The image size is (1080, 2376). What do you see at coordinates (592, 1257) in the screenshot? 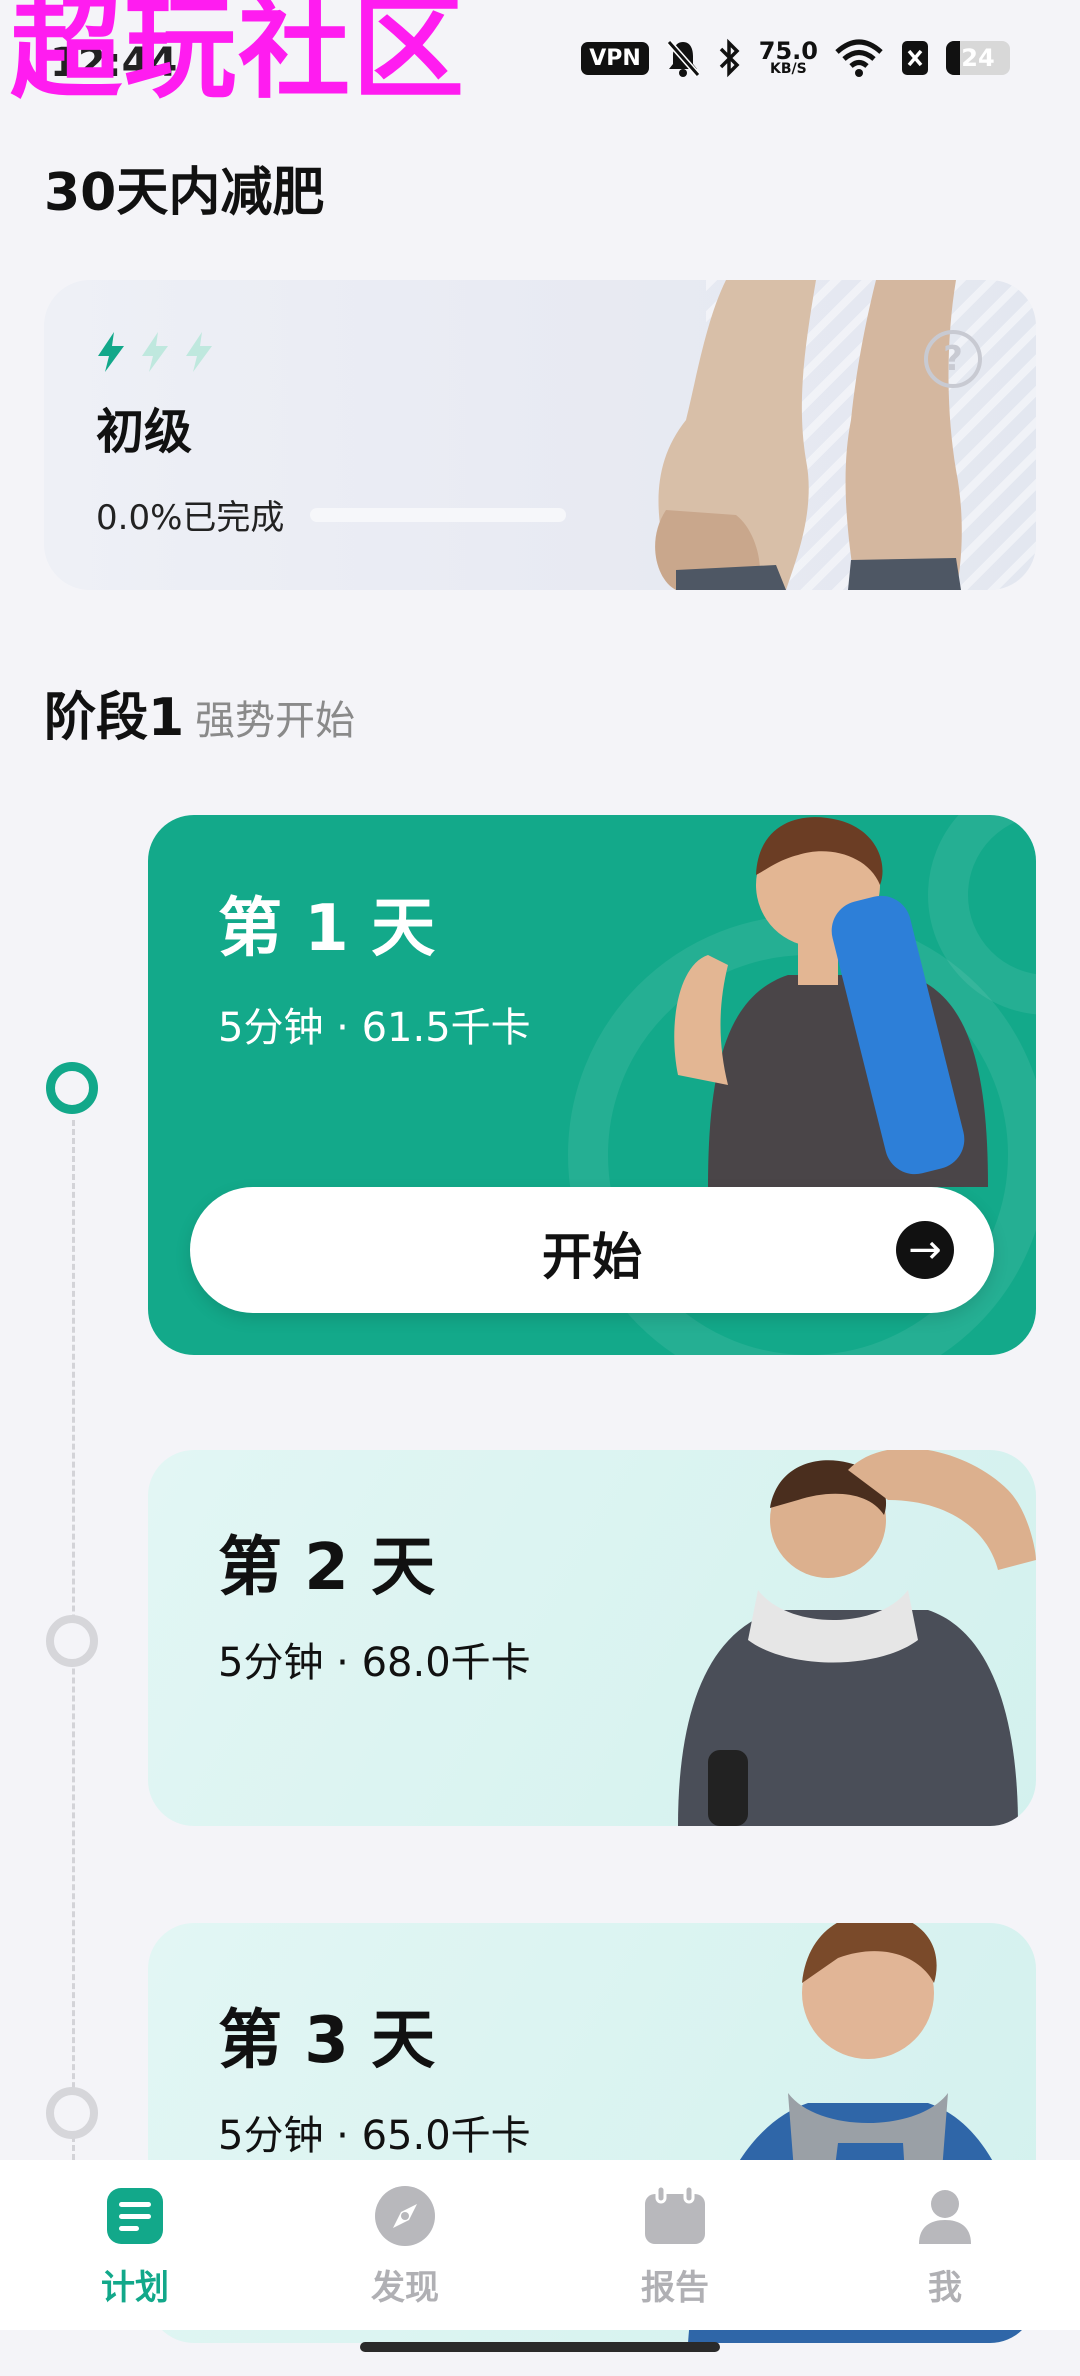
I see `start-button-label: 开始` at bounding box center [592, 1257].